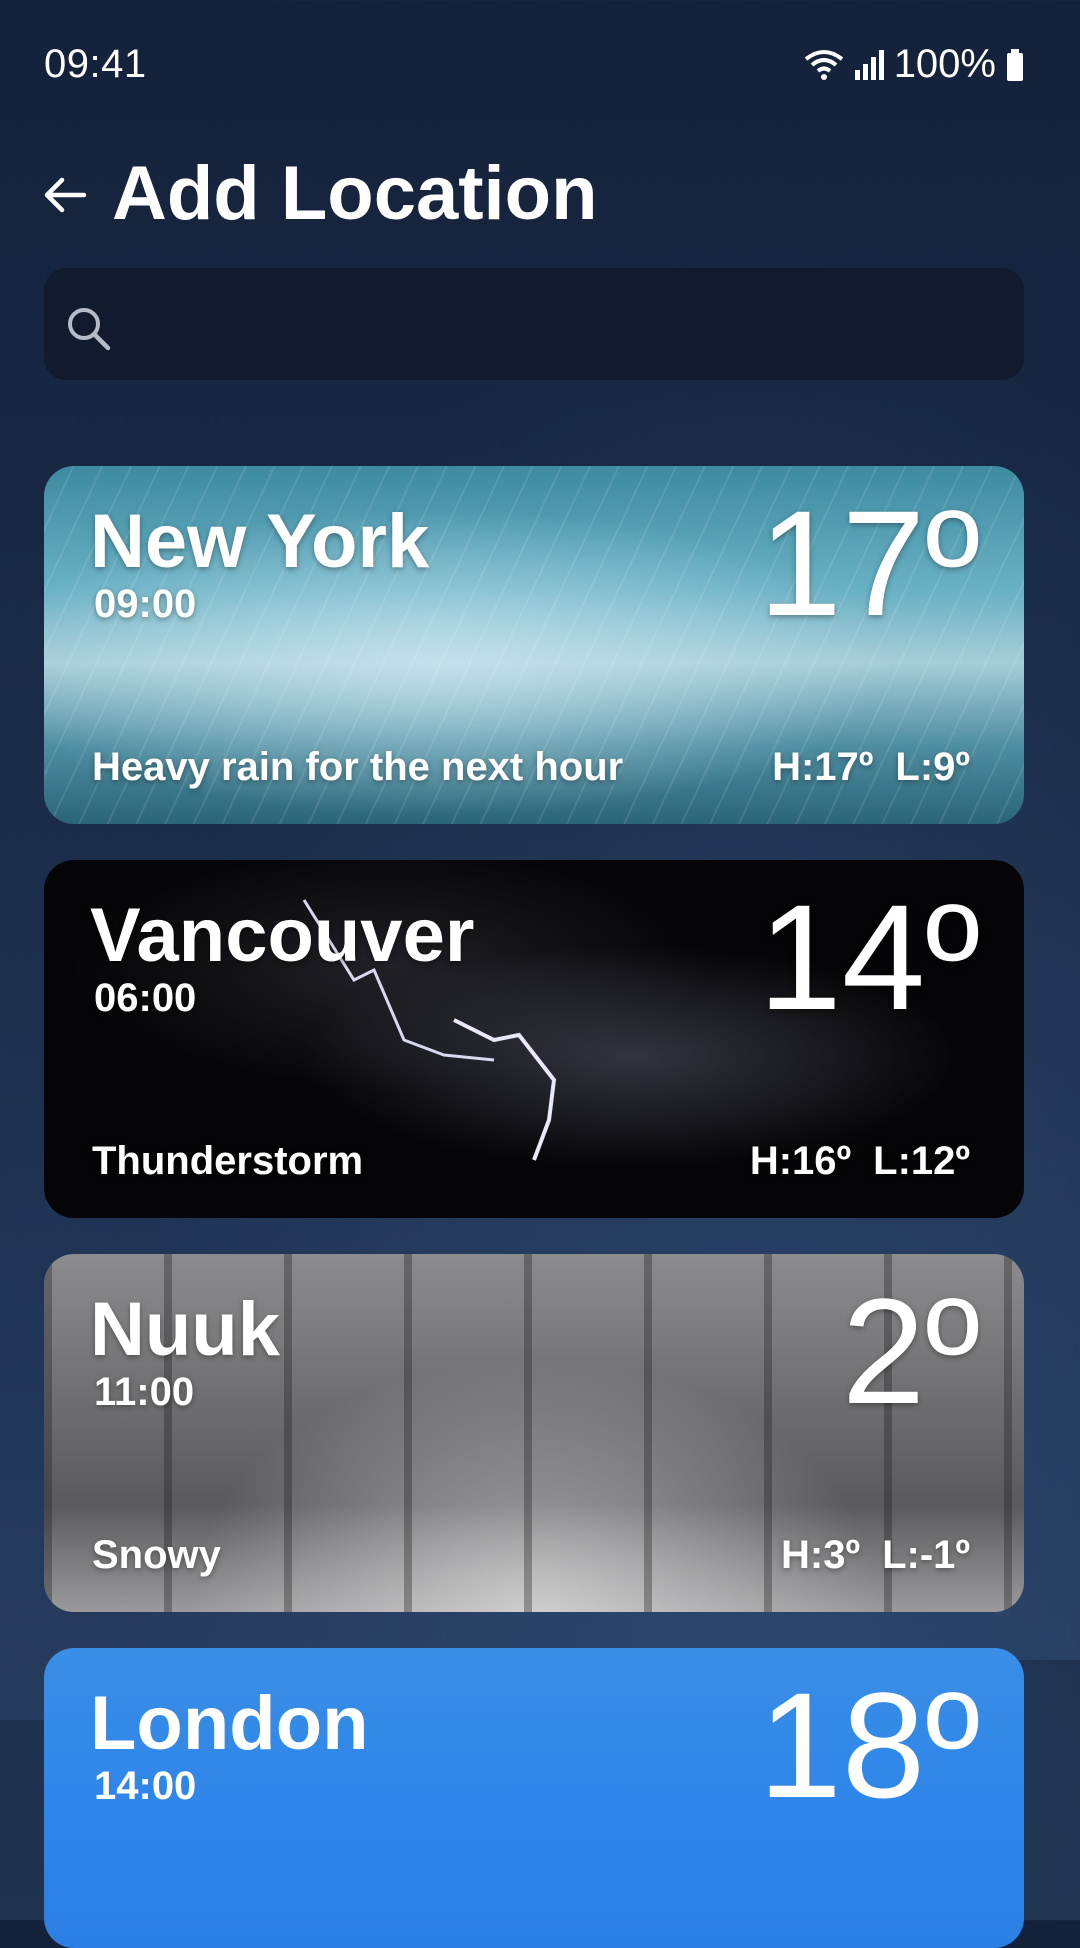 Image resolution: width=1080 pixels, height=1948 pixels. Describe the element at coordinates (145, 1786) in the screenshot. I see `local-time: 14:00` at that location.